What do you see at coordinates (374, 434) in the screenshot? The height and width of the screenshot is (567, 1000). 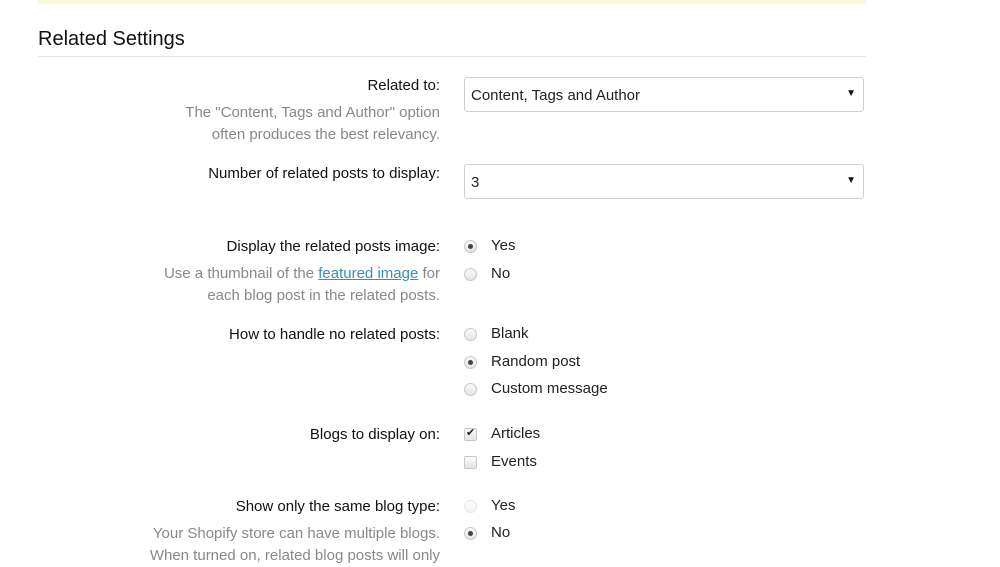 I see `blogs-display-label: Blogs to display on:` at bounding box center [374, 434].